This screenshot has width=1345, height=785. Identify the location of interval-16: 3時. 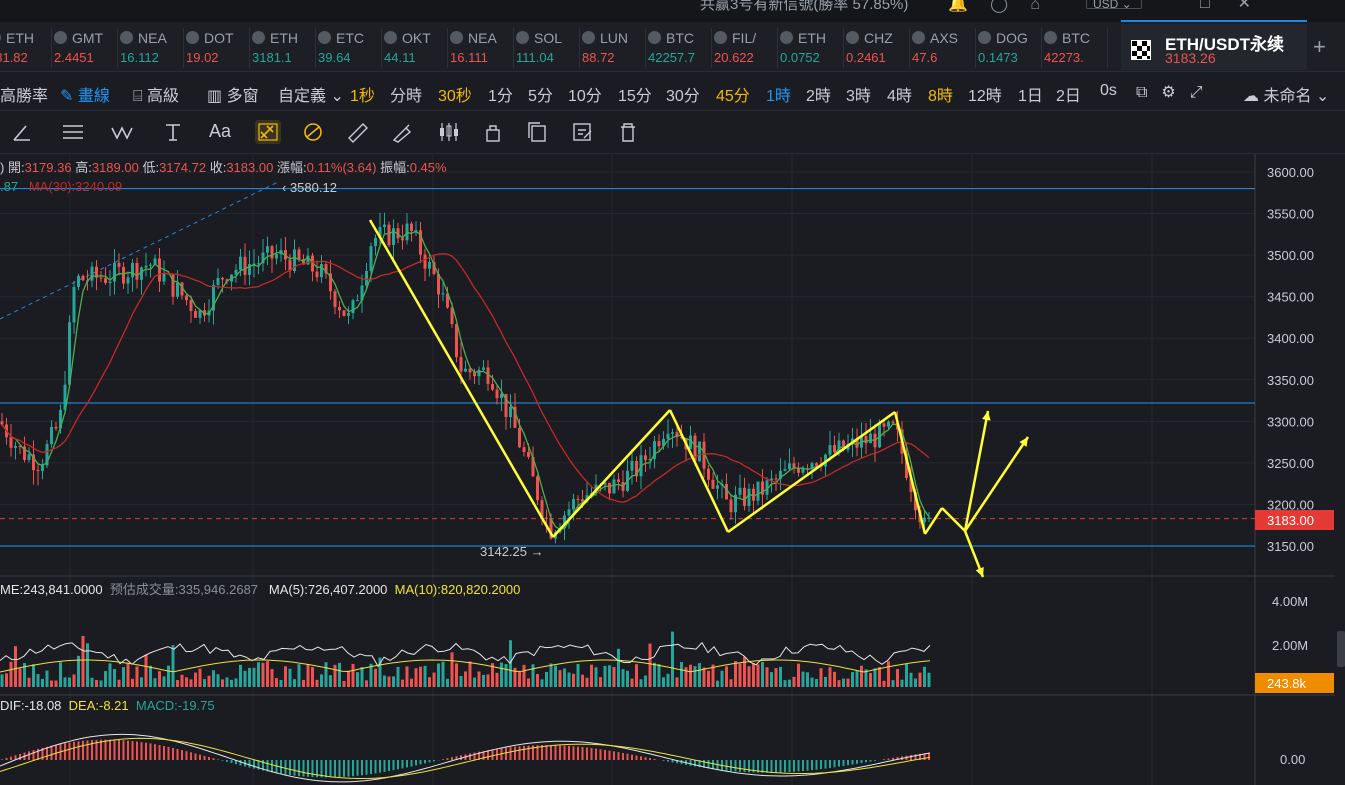
(858, 94).